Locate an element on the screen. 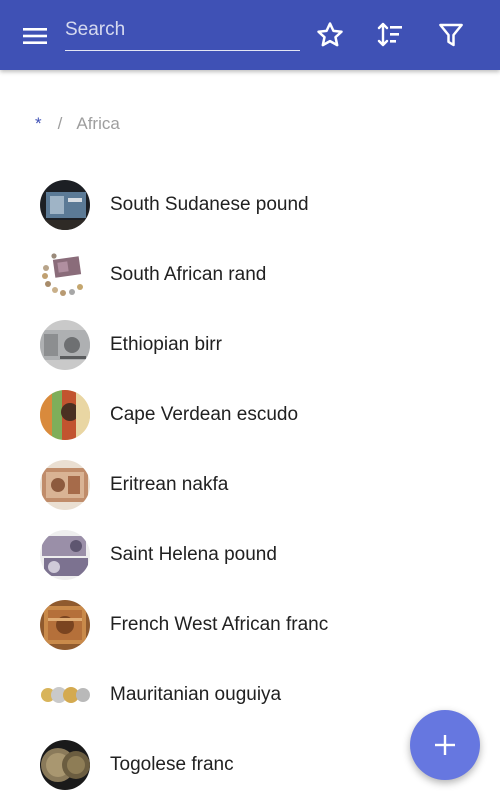 This screenshot has height=800, width=500. add-button is located at coordinates (445, 745).